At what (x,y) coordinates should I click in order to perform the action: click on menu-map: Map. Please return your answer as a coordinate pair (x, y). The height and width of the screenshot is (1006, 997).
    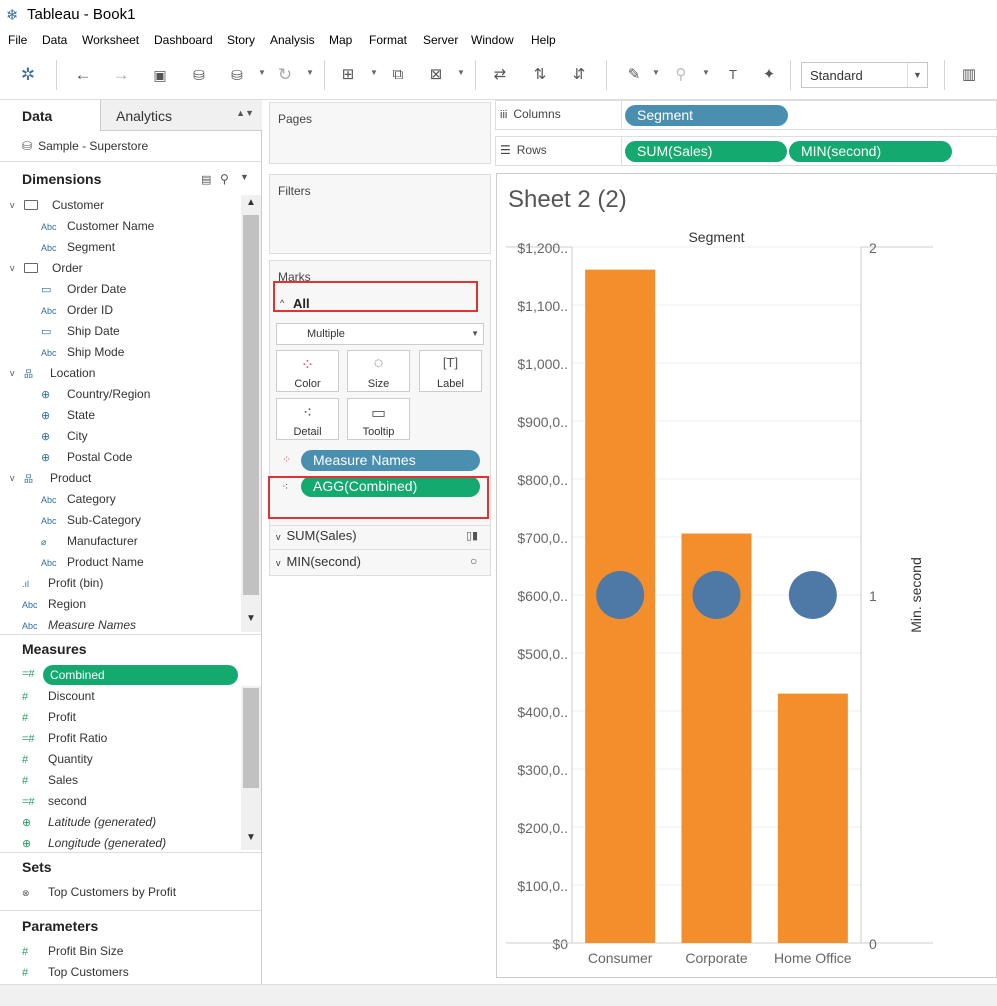
    Looking at the image, I should click on (340, 40).